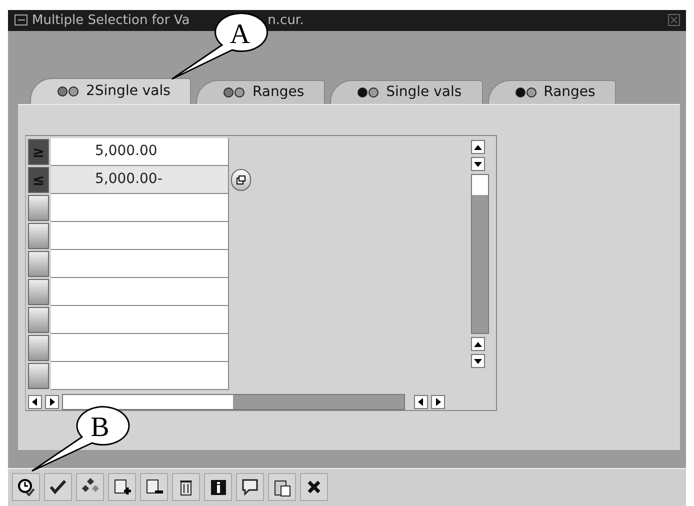 The height and width of the screenshot is (506, 694). What do you see at coordinates (240, 34) in the screenshot?
I see `callout-label: A` at bounding box center [240, 34].